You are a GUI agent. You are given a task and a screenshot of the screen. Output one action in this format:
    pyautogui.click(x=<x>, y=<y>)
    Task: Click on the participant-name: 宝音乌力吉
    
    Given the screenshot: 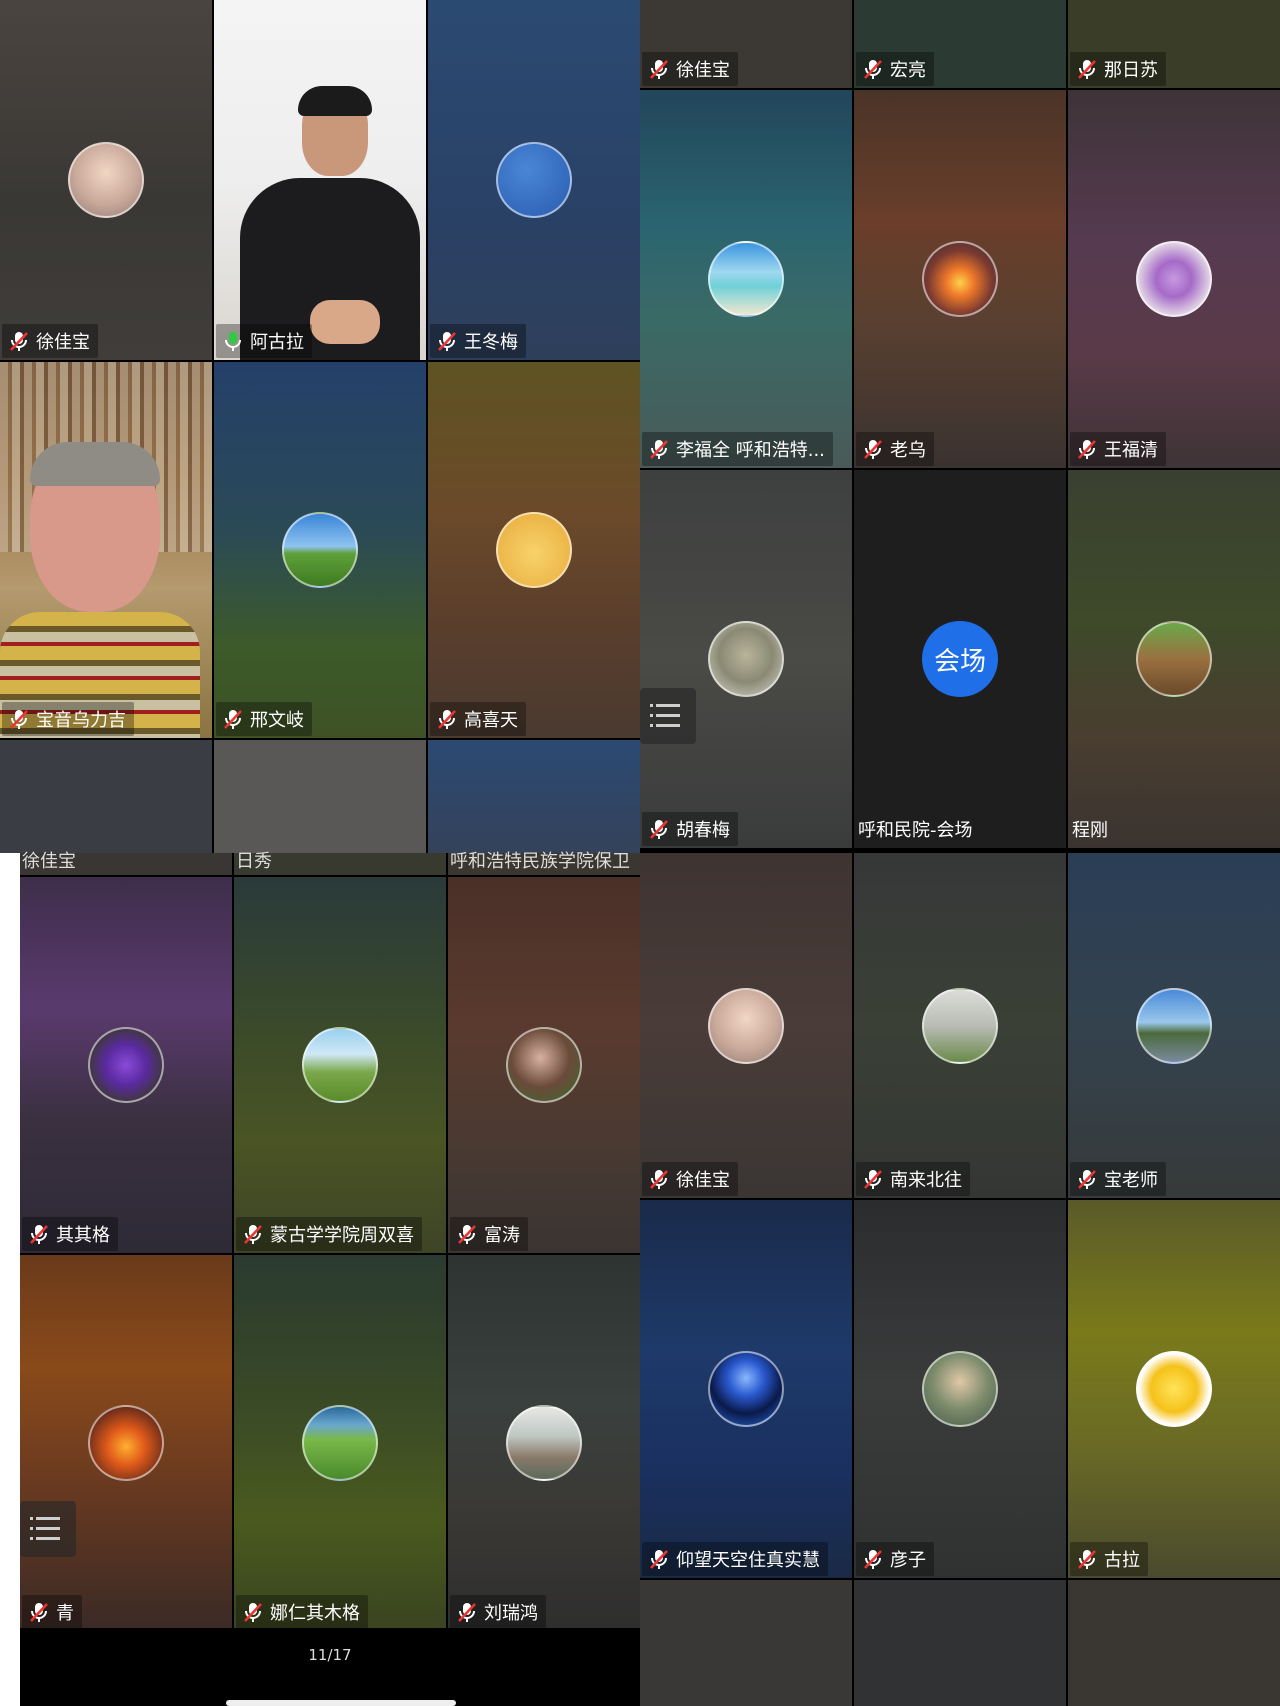 What is the action you would take?
    pyautogui.click(x=81, y=720)
    